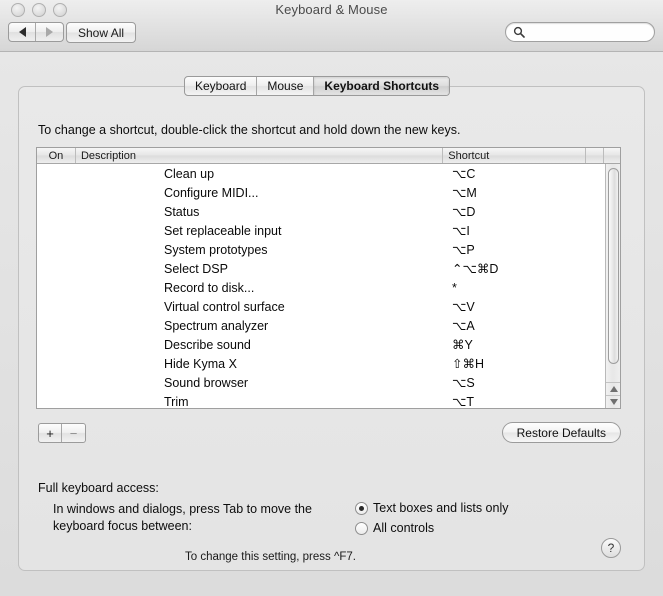 The height and width of the screenshot is (596, 663). I want to click on row-description-cell: Hide Kyma X, so click(200, 363).